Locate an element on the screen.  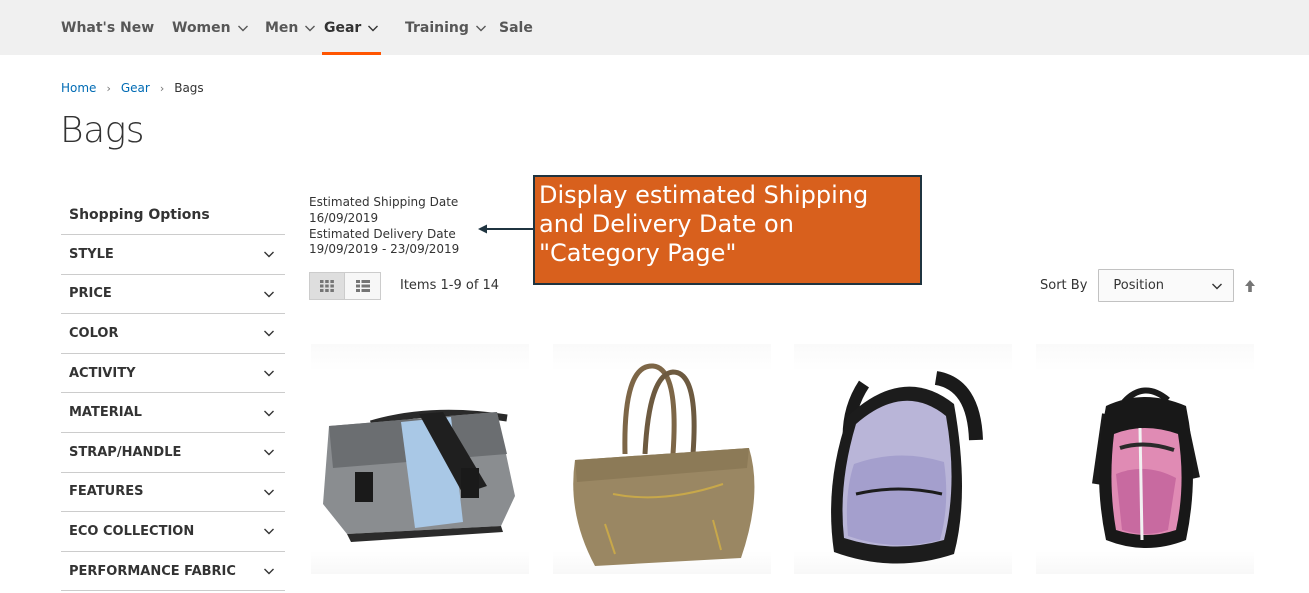
filter-label: ACTIVITY is located at coordinates (102, 373).